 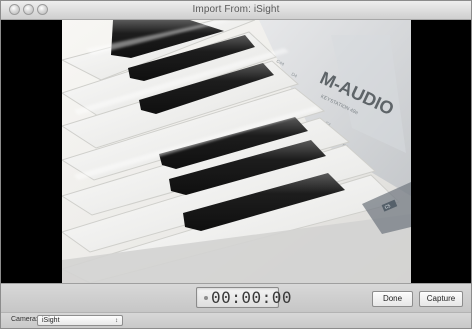 I want to click on camera-select-value: iSight, so click(x=51, y=320).